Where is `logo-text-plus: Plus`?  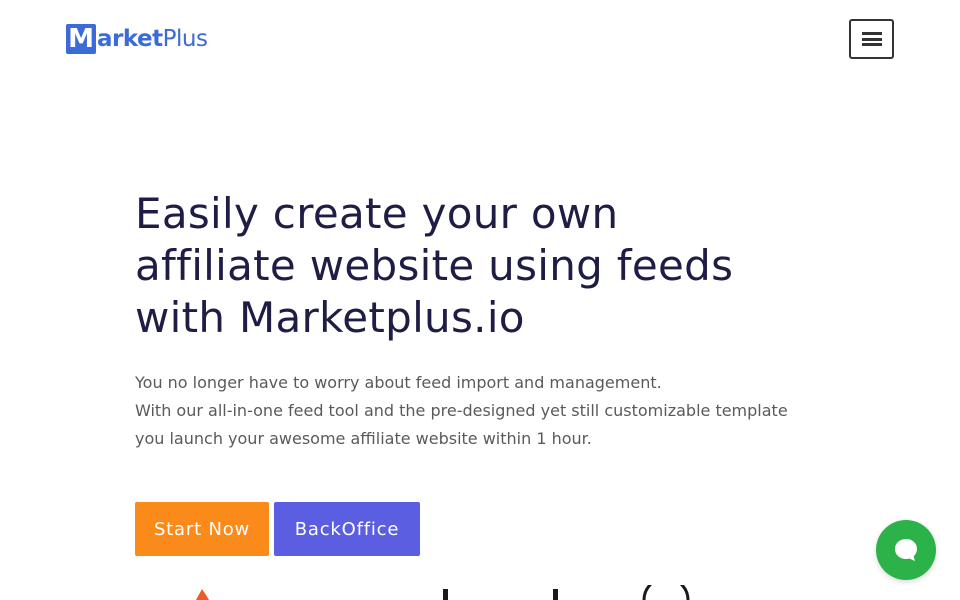 logo-text-plus: Plus is located at coordinates (185, 39).